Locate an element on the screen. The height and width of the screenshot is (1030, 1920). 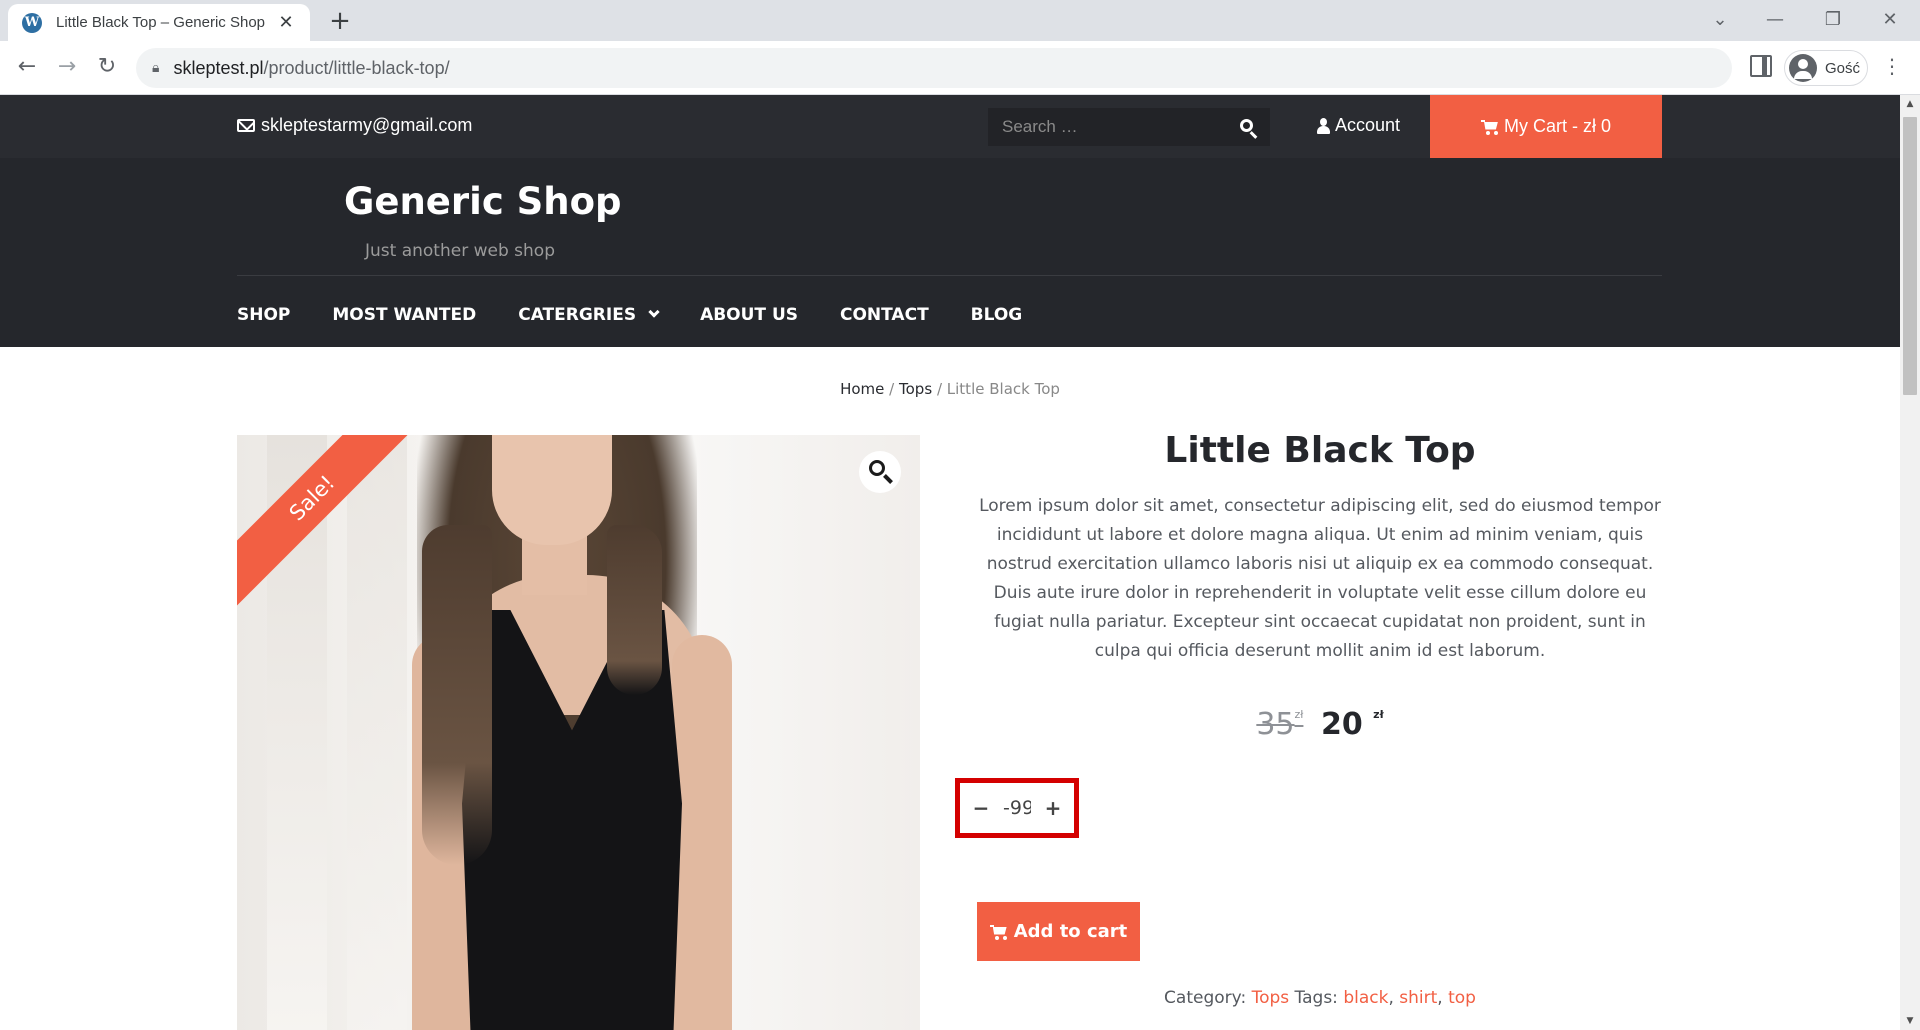
qty-plus-button: + is located at coordinates (1053, 808).